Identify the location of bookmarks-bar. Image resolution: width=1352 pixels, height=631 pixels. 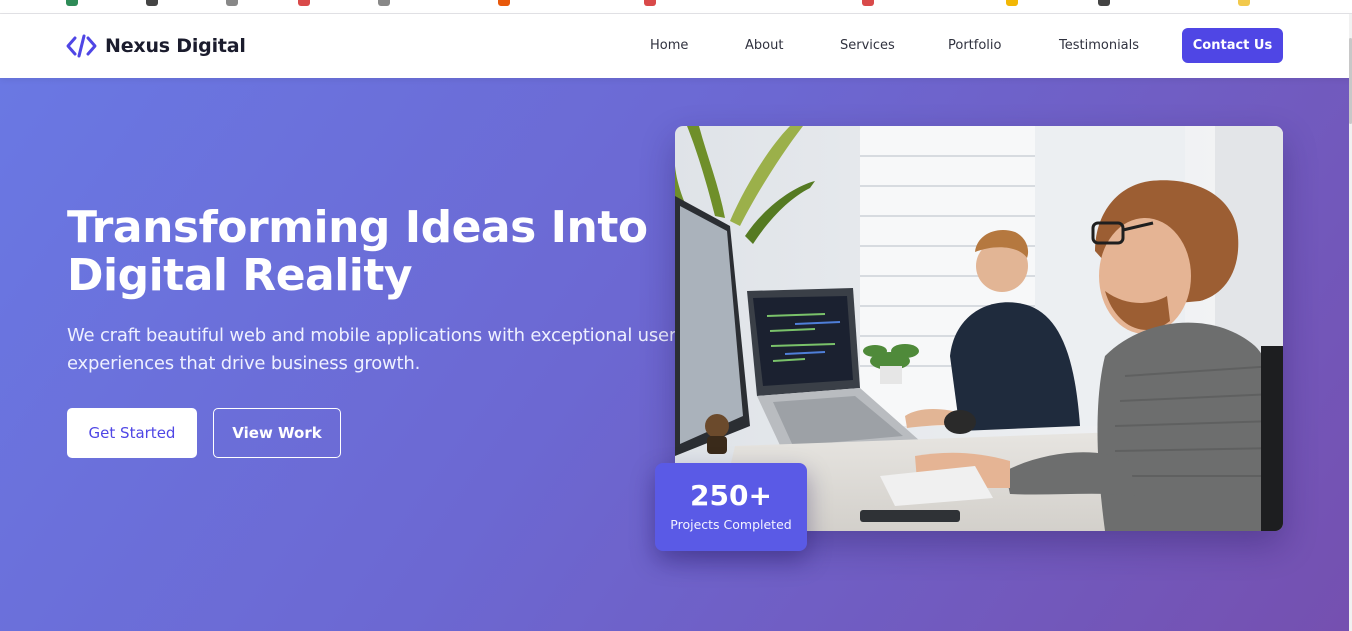
(676, 7).